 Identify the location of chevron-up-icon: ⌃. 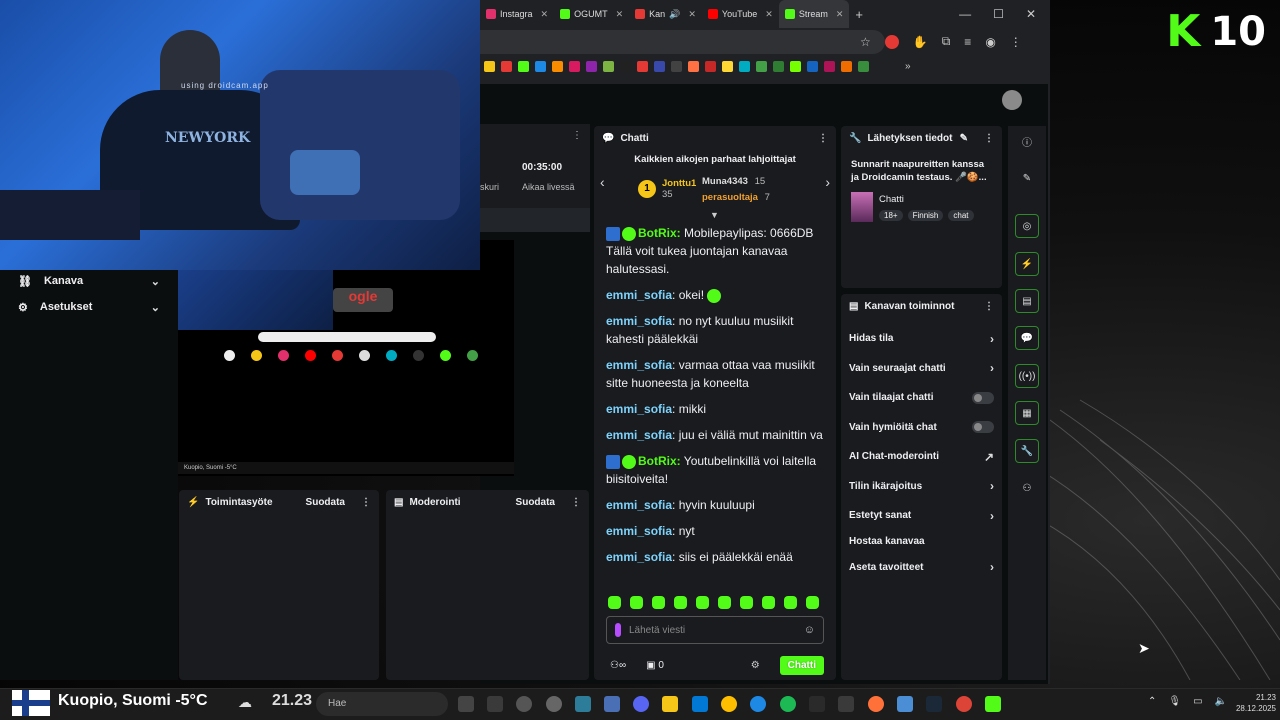
(1152, 701).